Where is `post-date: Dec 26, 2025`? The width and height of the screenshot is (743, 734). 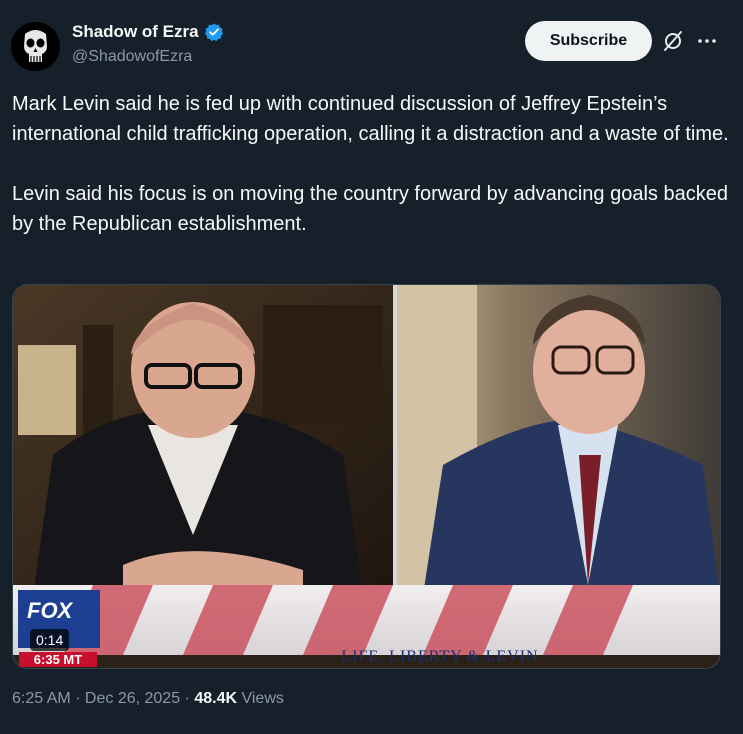
post-date: Dec 26, 2025 is located at coordinates (132, 698).